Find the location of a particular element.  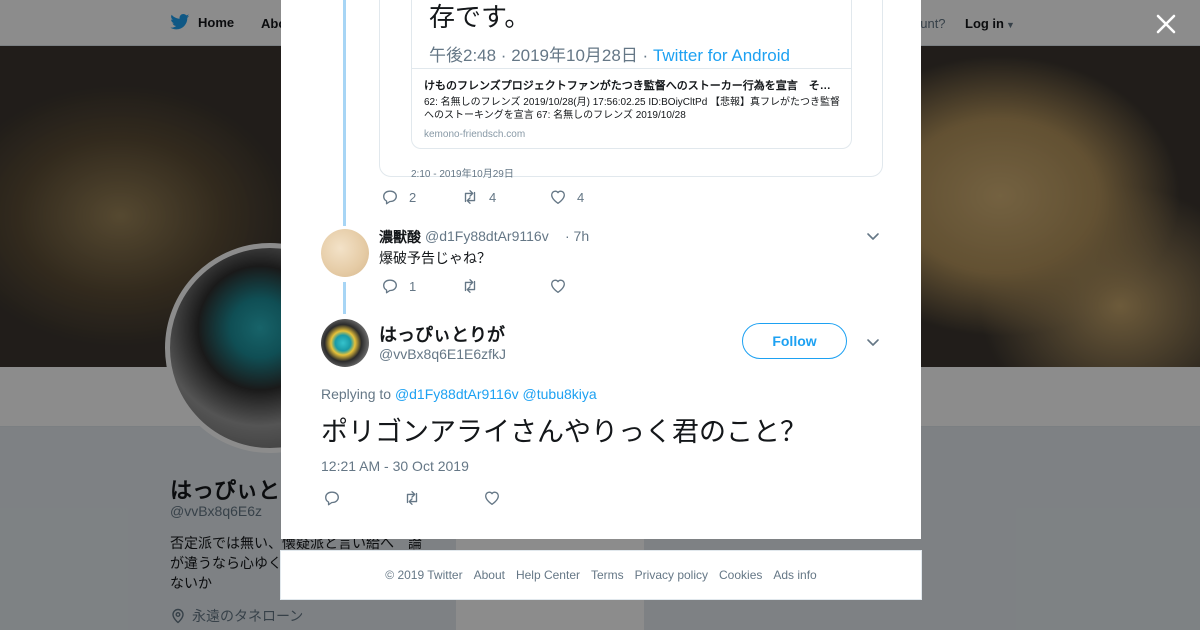

reply-author-avatar is located at coordinates (345, 253).